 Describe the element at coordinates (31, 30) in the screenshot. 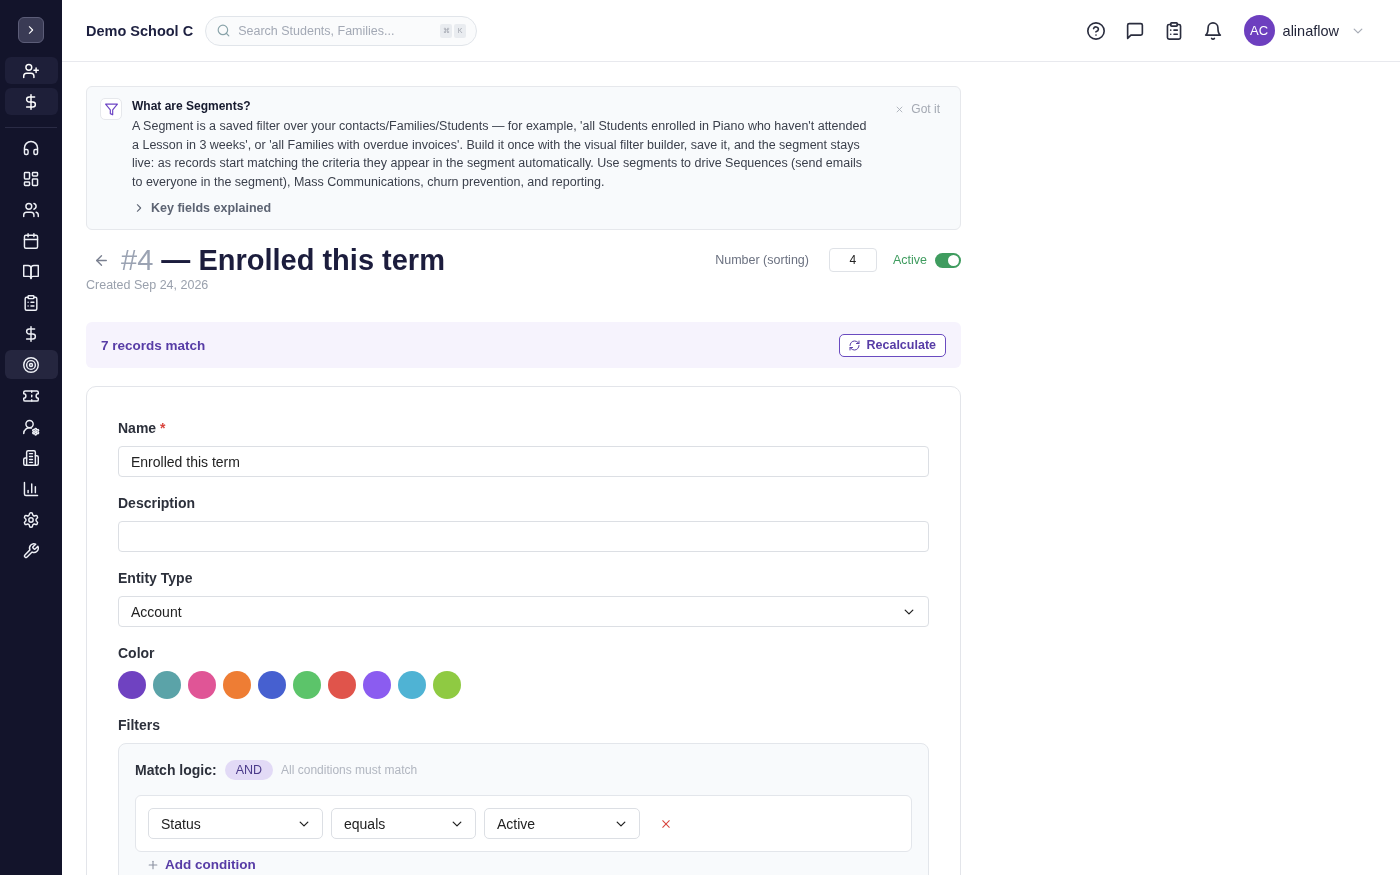

I see `sidebar-toggle-button` at that location.